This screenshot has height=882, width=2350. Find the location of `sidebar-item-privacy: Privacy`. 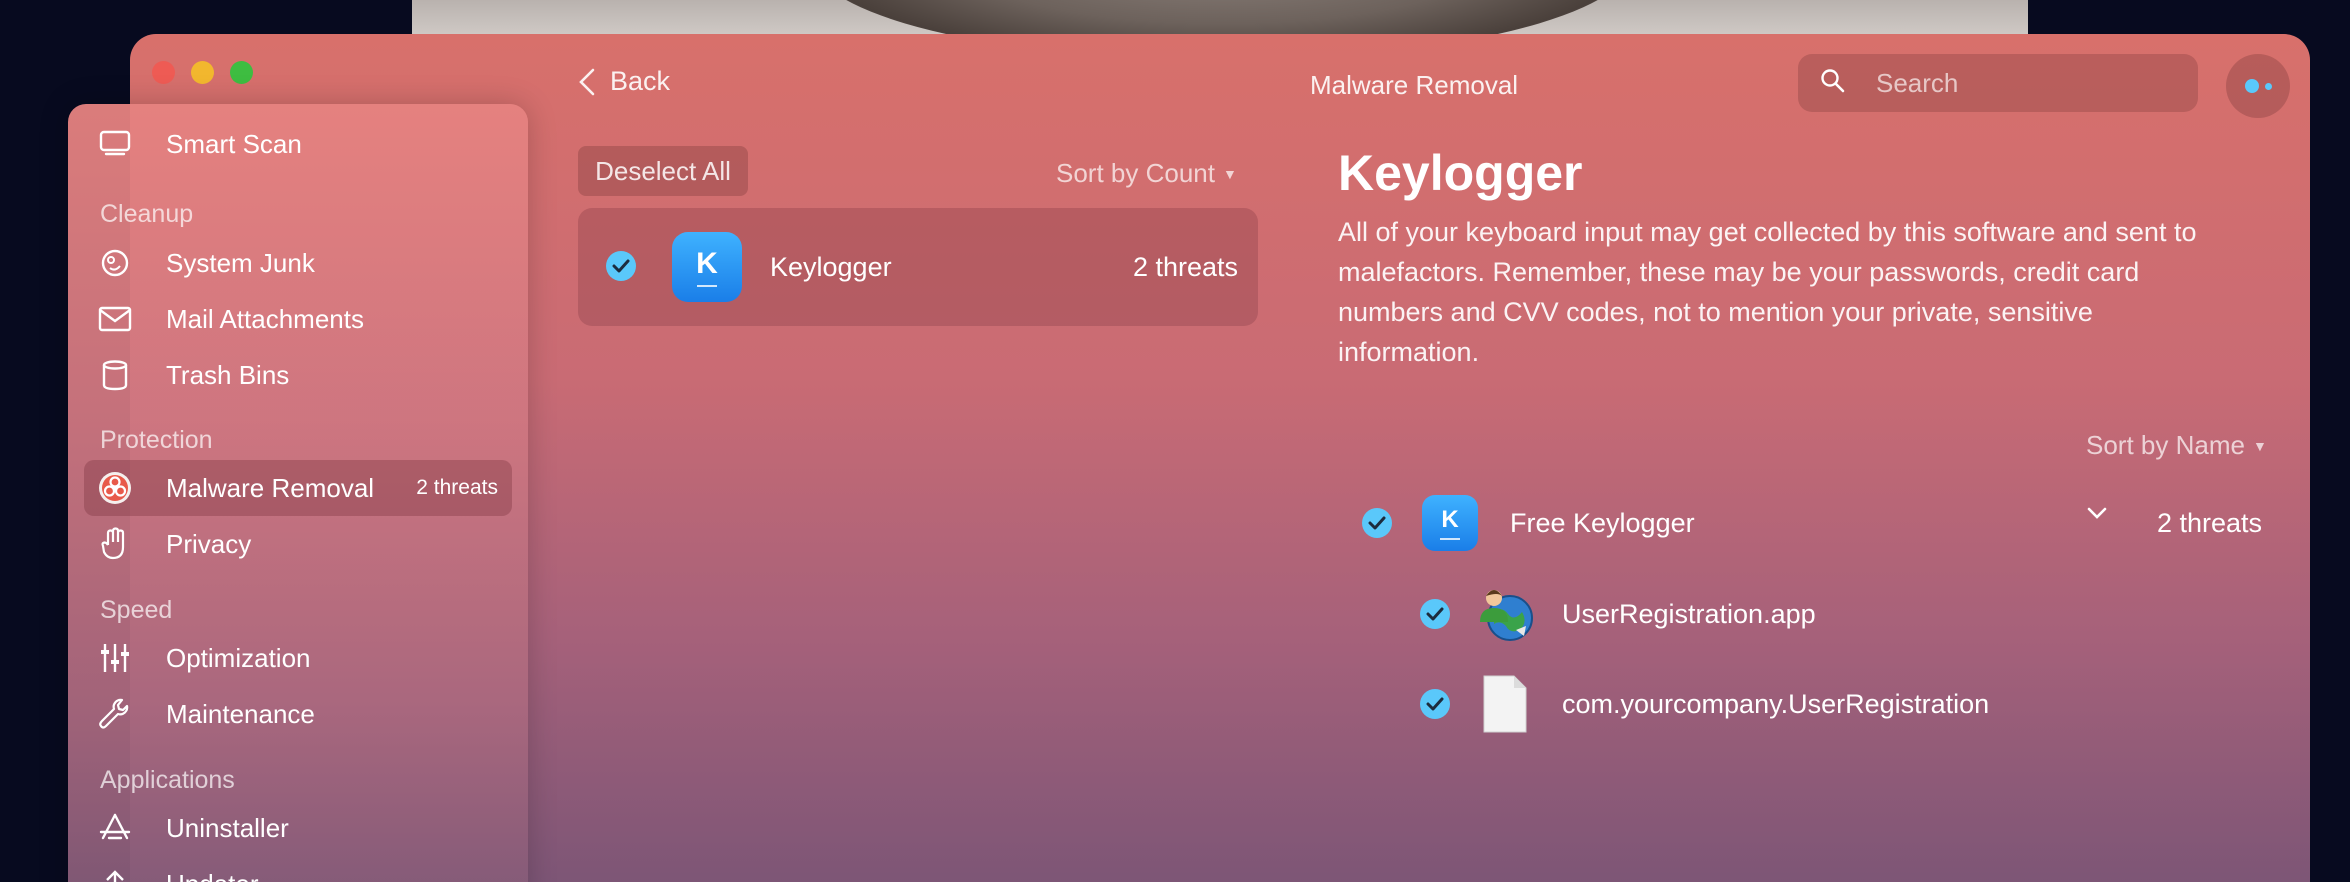

sidebar-item-privacy: Privacy is located at coordinates (298, 544).